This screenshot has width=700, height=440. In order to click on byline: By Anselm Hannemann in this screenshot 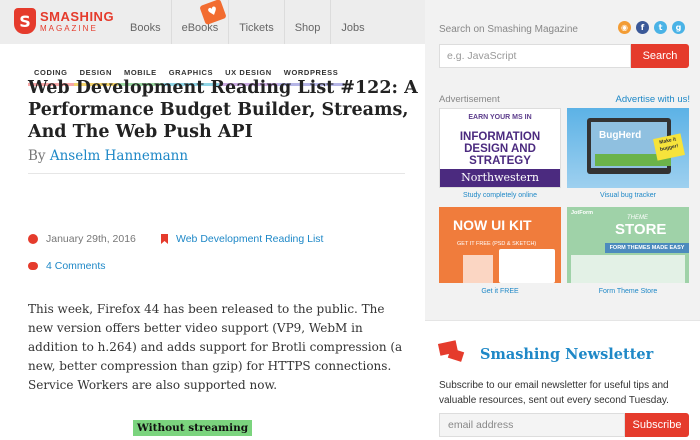, I will do `click(108, 156)`.